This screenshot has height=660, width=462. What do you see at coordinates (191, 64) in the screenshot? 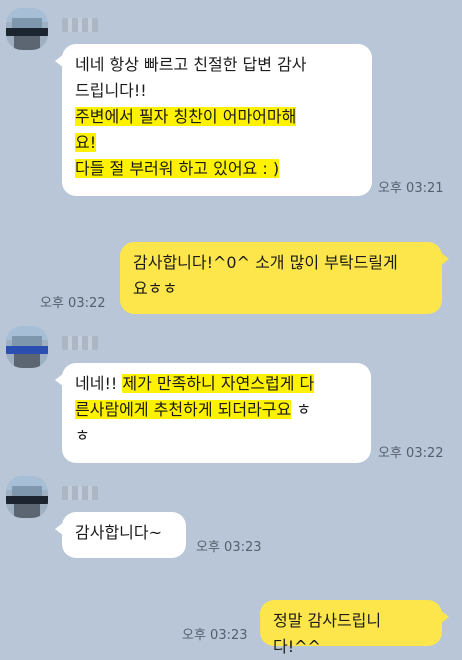
I see `message-text: 네네 항상 빠르고 친절한 답변 감사` at bounding box center [191, 64].